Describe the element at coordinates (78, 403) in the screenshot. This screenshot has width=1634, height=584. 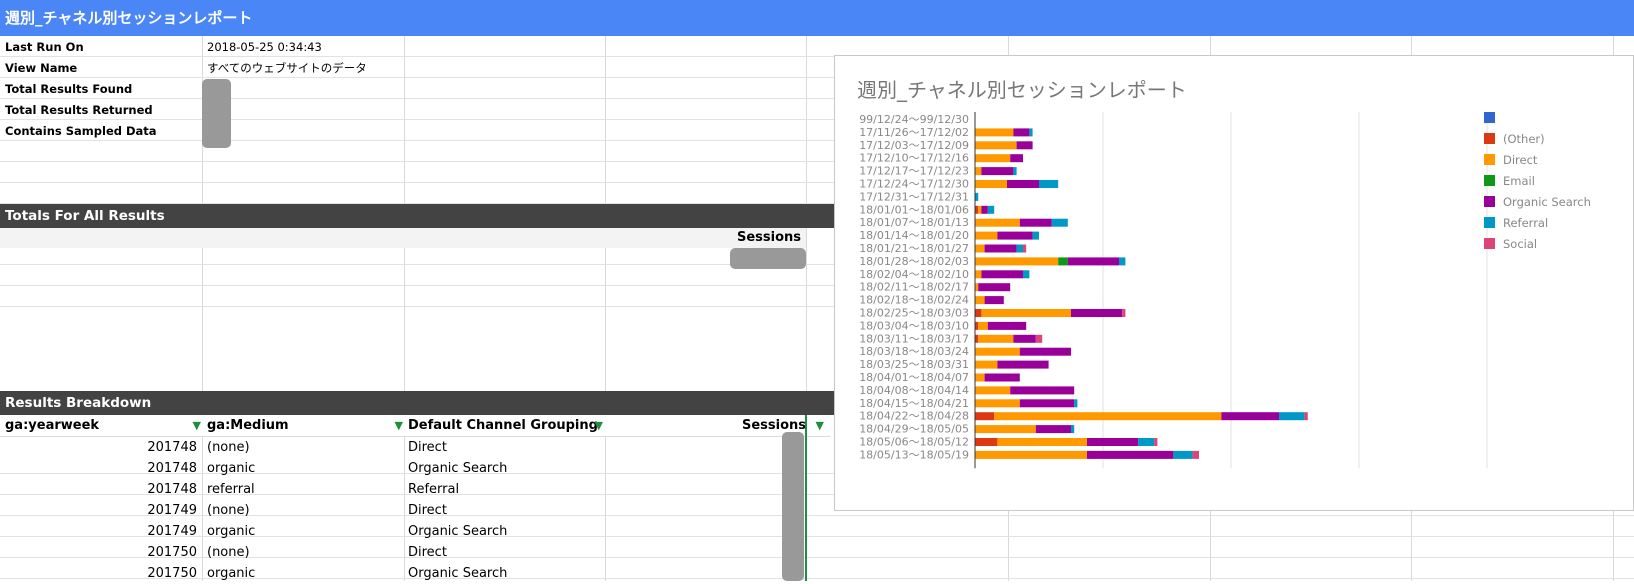
I see `breakdown-section-title: Results Breakdown` at that location.